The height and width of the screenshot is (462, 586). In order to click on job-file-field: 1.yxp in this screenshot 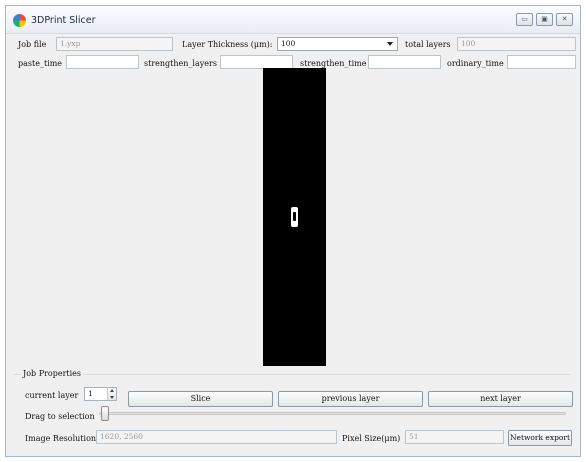, I will do `click(114, 44)`.